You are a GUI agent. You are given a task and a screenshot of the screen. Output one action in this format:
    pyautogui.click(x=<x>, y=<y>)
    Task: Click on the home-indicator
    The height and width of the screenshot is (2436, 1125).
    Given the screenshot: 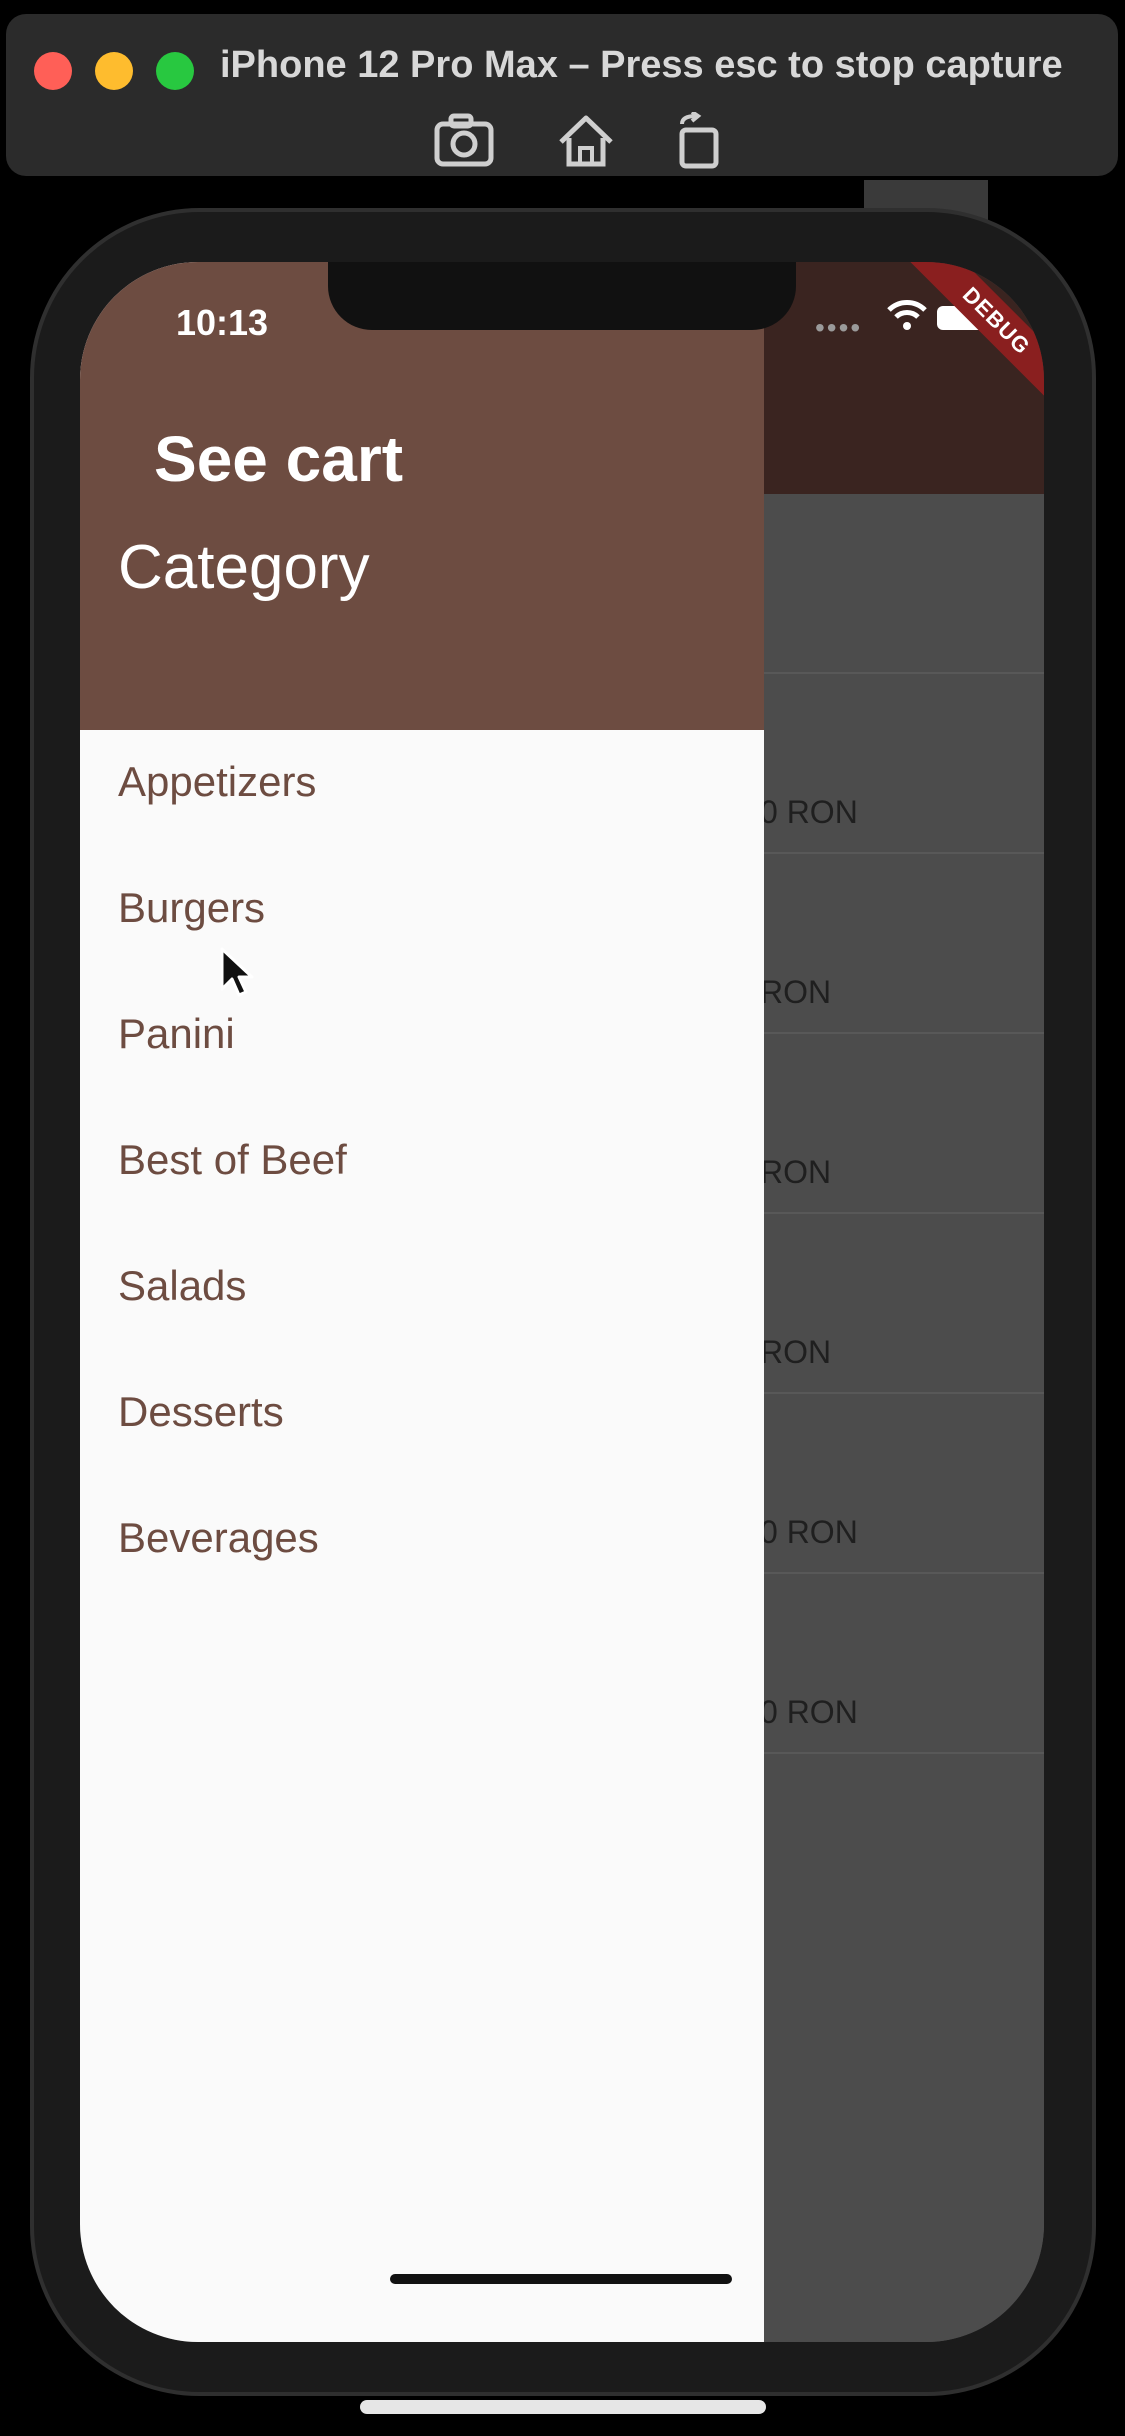 What is the action you would take?
    pyautogui.click(x=561, y=2279)
    